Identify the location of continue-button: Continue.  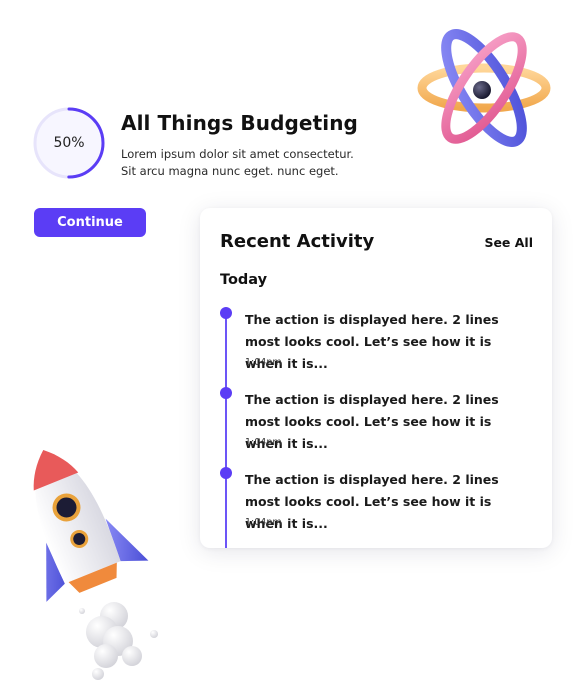
(90, 222).